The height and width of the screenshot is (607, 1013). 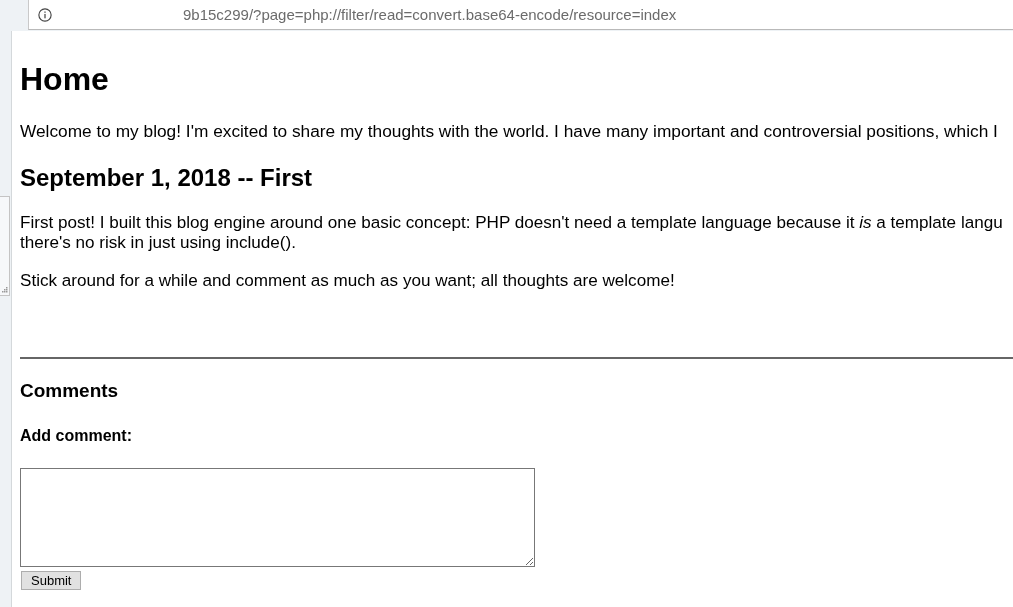 What do you see at coordinates (5, 290) in the screenshot?
I see `grip-icon` at bounding box center [5, 290].